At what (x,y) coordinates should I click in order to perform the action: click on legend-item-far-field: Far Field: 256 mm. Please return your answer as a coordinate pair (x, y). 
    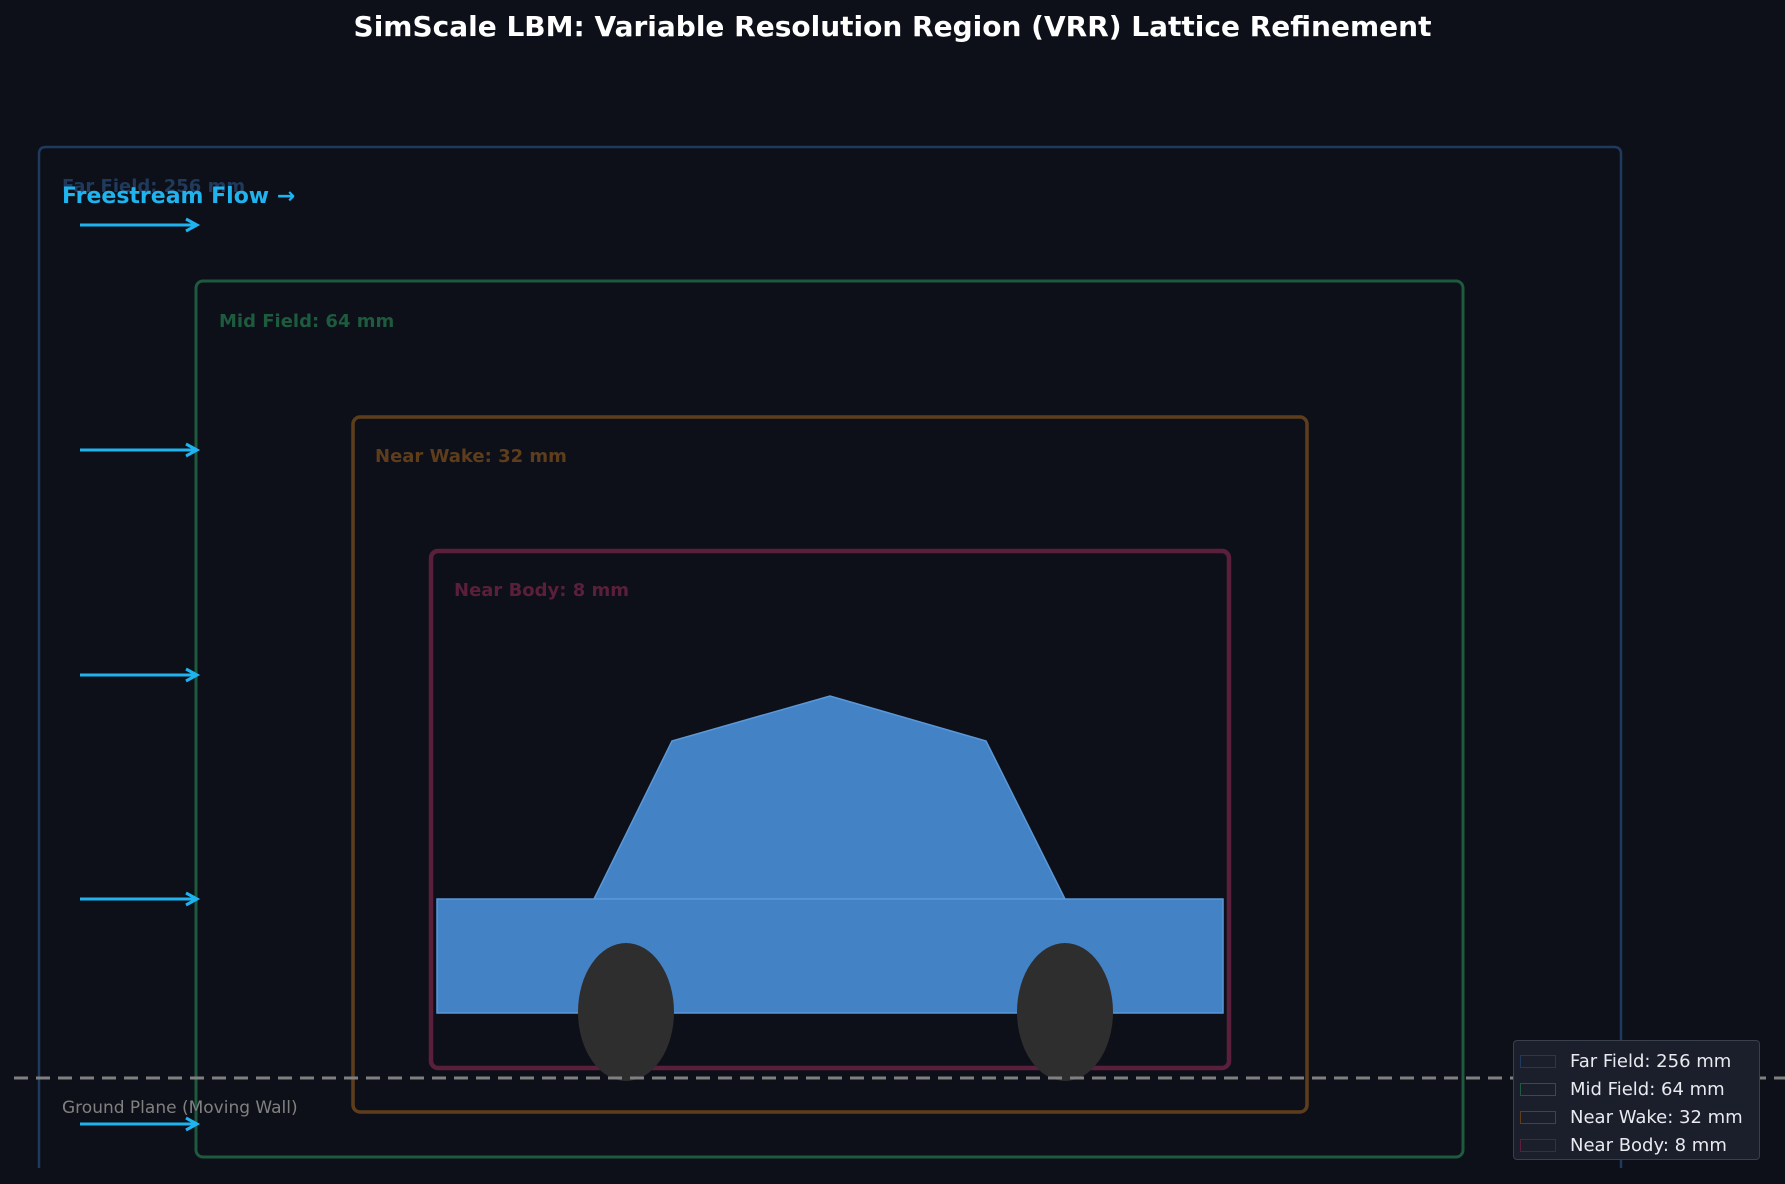
    Looking at the image, I should click on (1639, 1061).